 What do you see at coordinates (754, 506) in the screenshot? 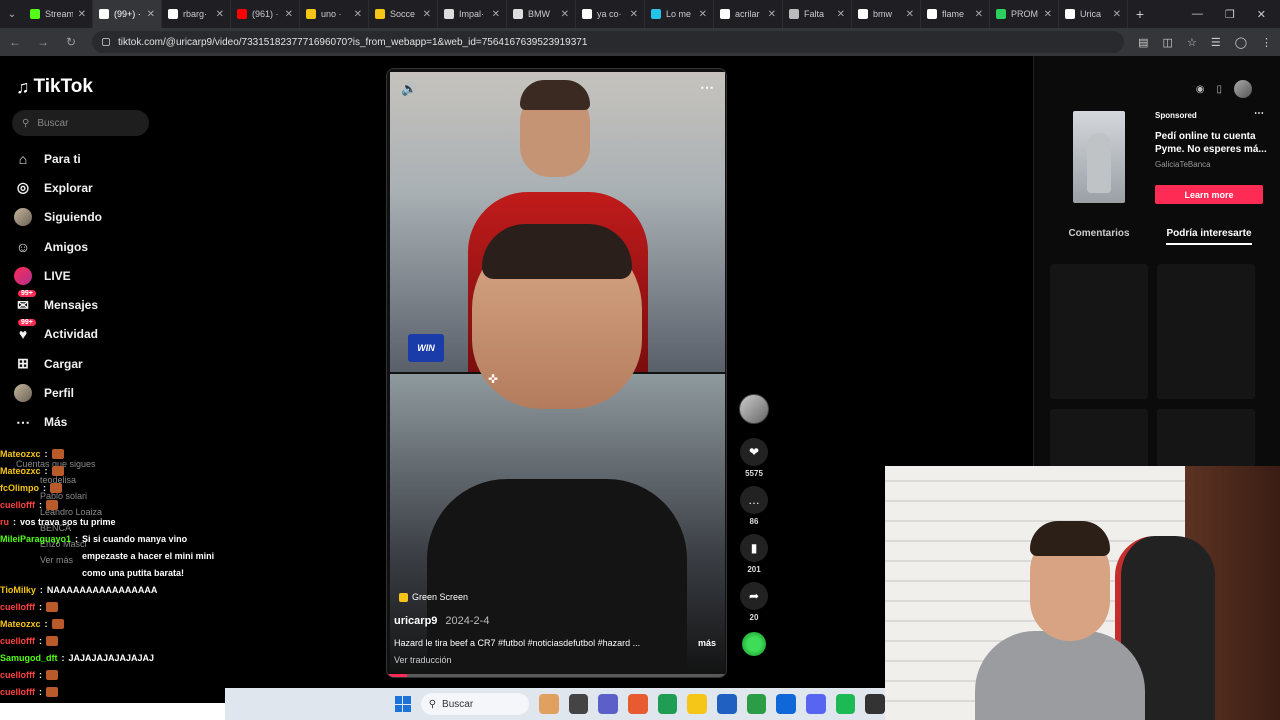
I see `comment-button: … 86` at bounding box center [754, 506].